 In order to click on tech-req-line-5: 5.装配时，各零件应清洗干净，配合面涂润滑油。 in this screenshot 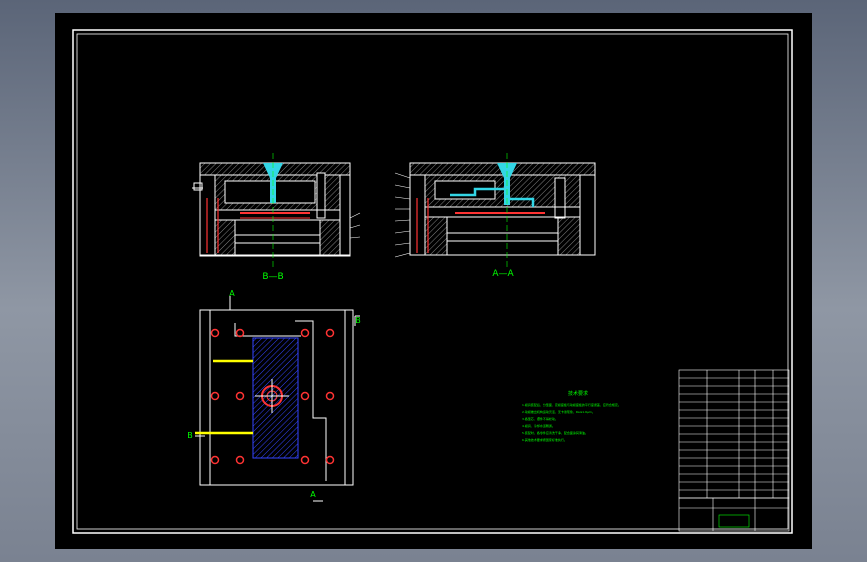, I will do `click(555, 432)`.